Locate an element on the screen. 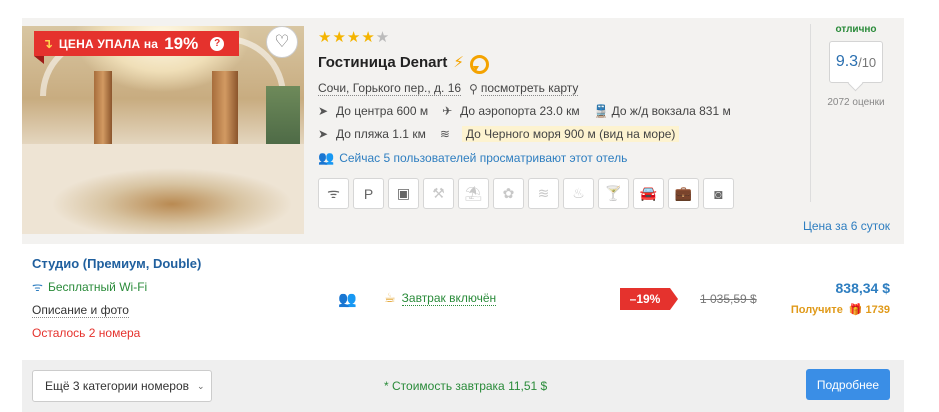 Image resolution: width=939 pixels, height=412 pixels. bar-icon: 🍸 is located at coordinates (613, 193).